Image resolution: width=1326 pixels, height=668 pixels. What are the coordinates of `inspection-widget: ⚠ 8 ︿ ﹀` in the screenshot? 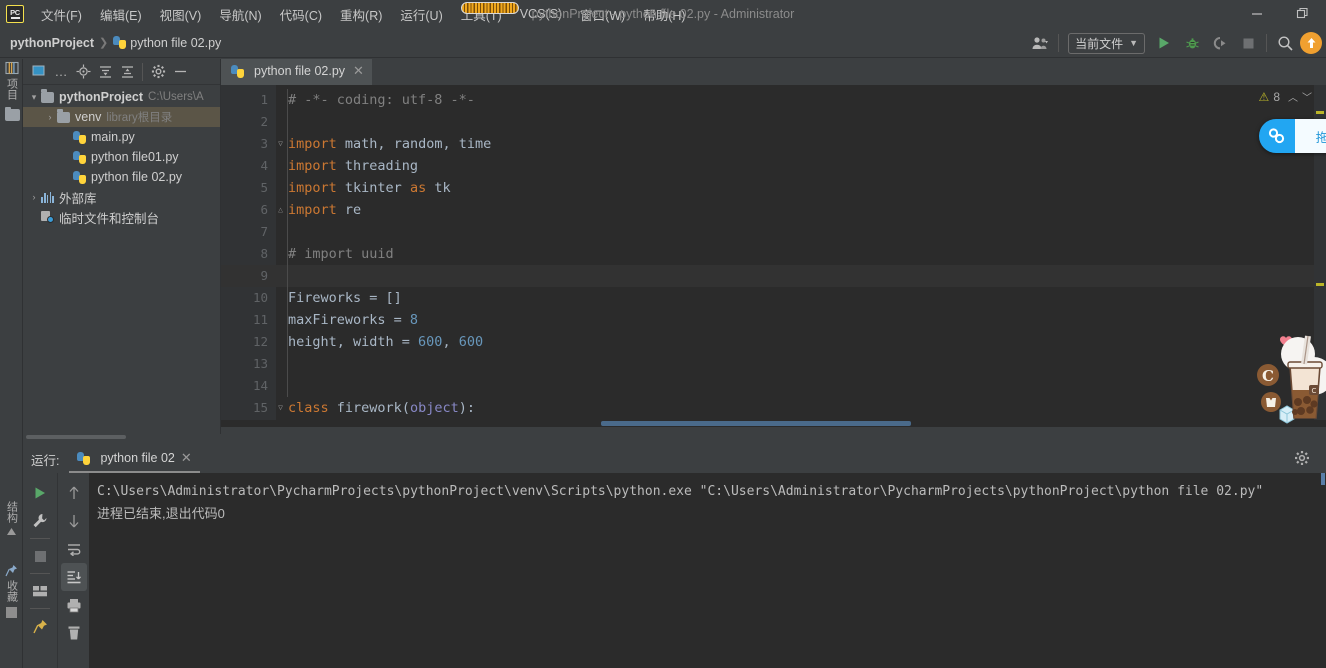 It's located at (1285, 97).